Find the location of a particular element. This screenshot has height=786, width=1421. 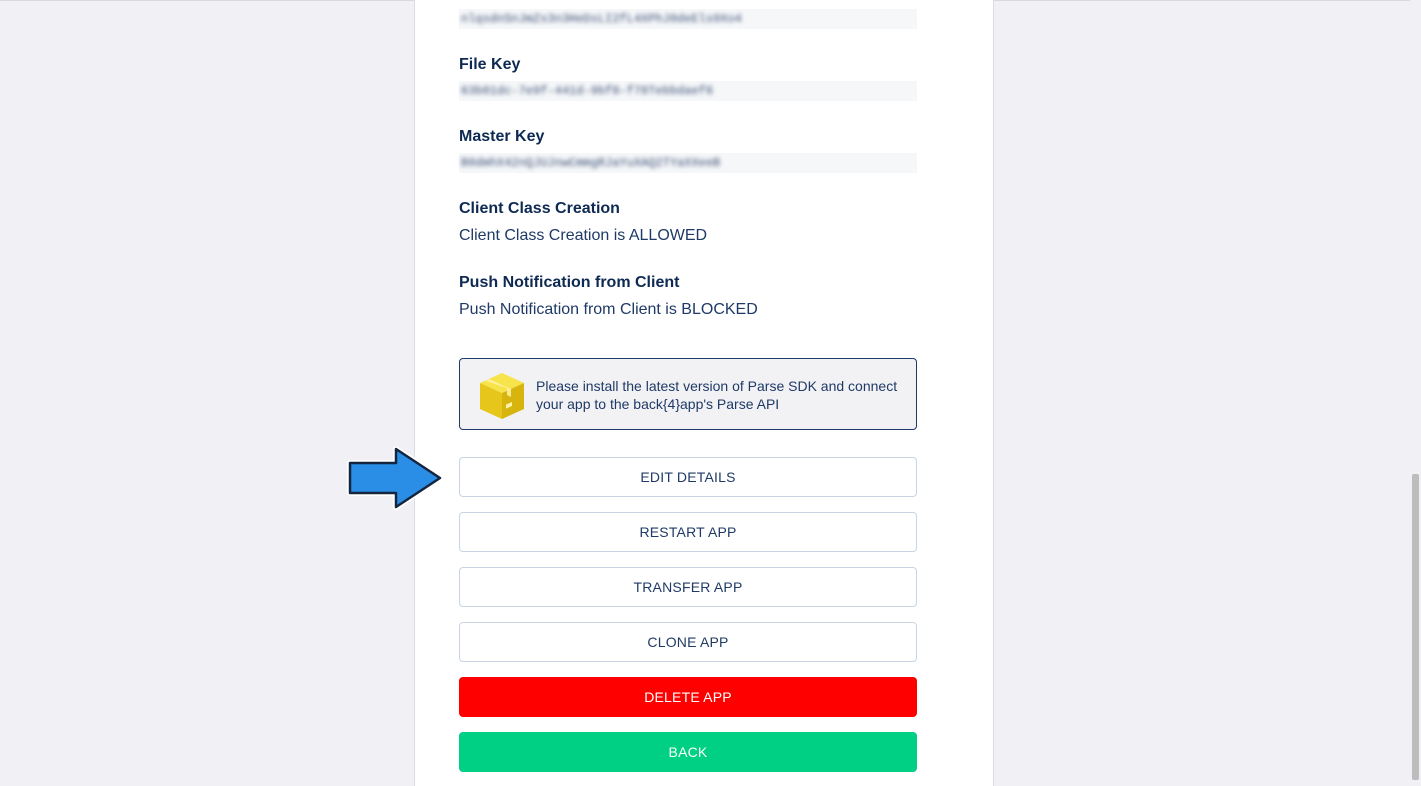

push-notification-value: Push Notification from Client is BLOCKED is located at coordinates (608, 309).